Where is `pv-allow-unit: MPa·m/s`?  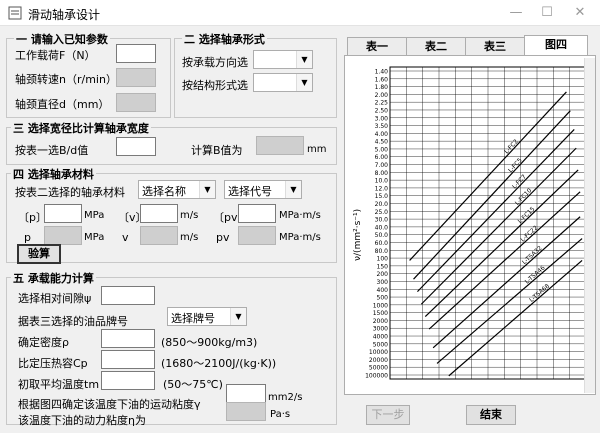 pv-allow-unit: MPa·m/s is located at coordinates (300, 215).